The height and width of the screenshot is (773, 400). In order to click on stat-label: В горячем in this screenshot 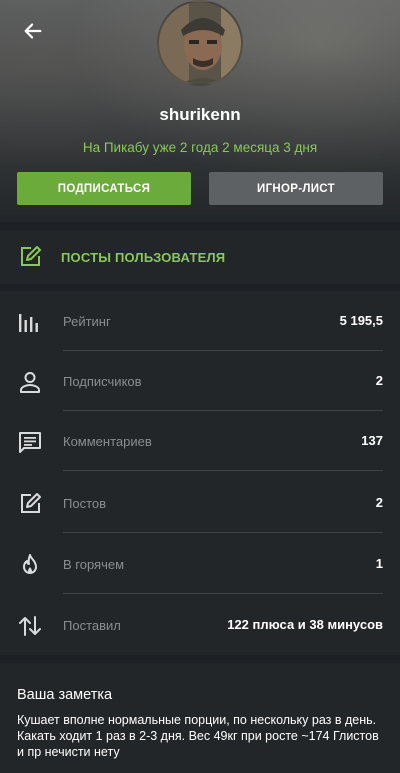, I will do `click(94, 564)`.